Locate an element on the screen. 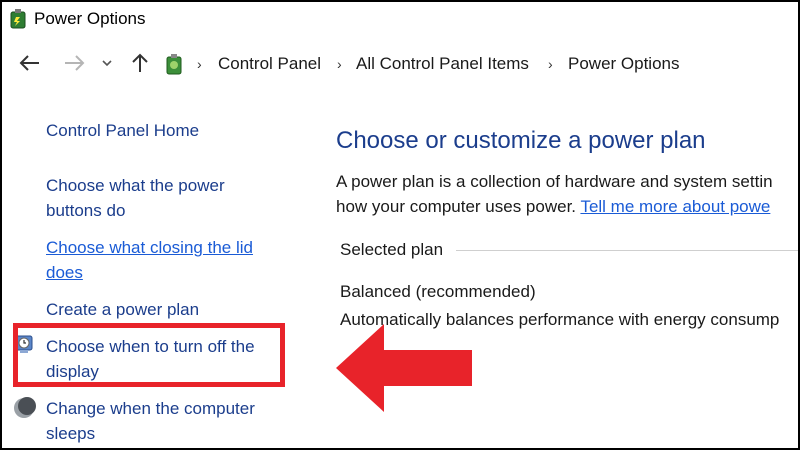 The width and height of the screenshot is (800, 450). title-bar: Power Options is located at coordinates (400, 19).